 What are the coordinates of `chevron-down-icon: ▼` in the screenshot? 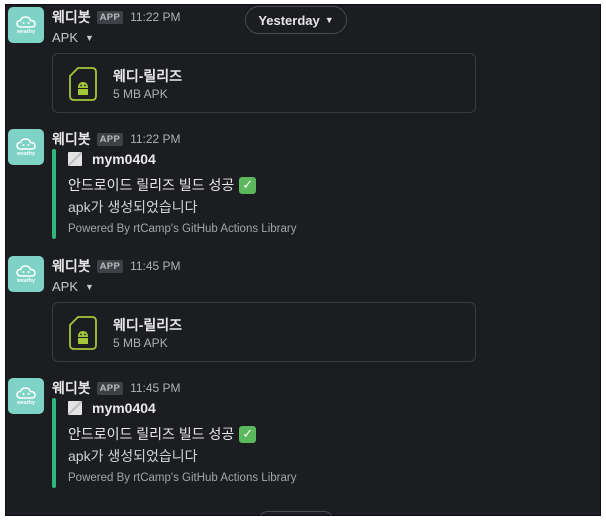 It's located at (329, 20).